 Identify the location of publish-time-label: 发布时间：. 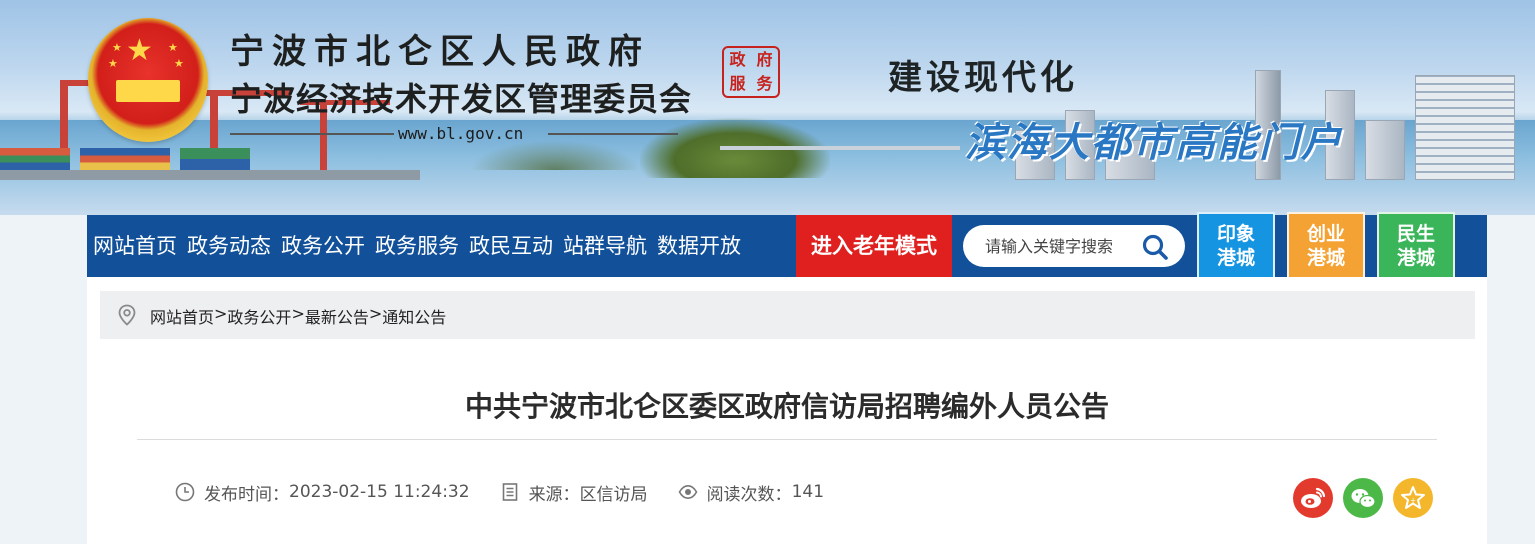
(246, 494).